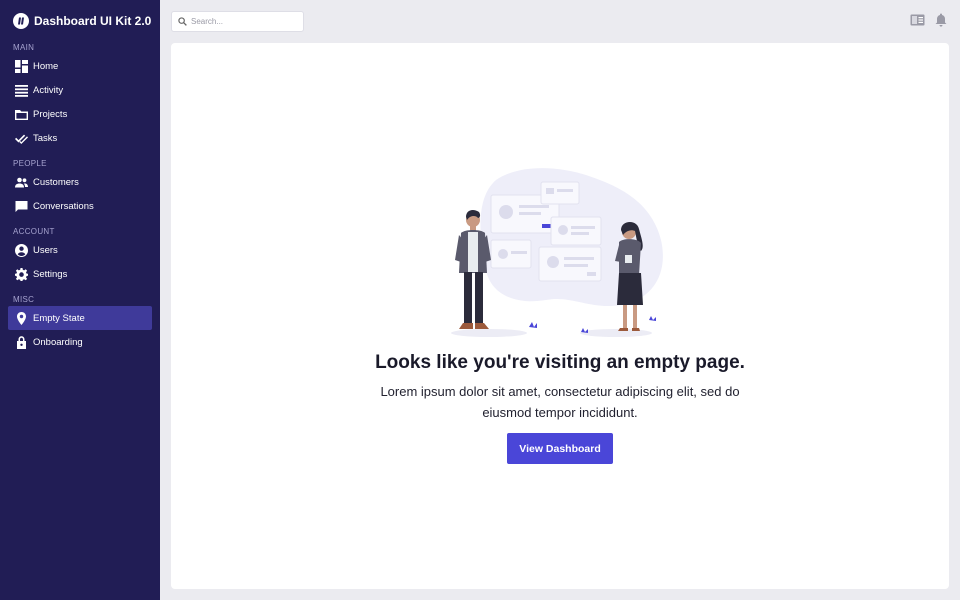 The image size is (960, 600). I want to click on brand-logo-icon, so click(21, 21).